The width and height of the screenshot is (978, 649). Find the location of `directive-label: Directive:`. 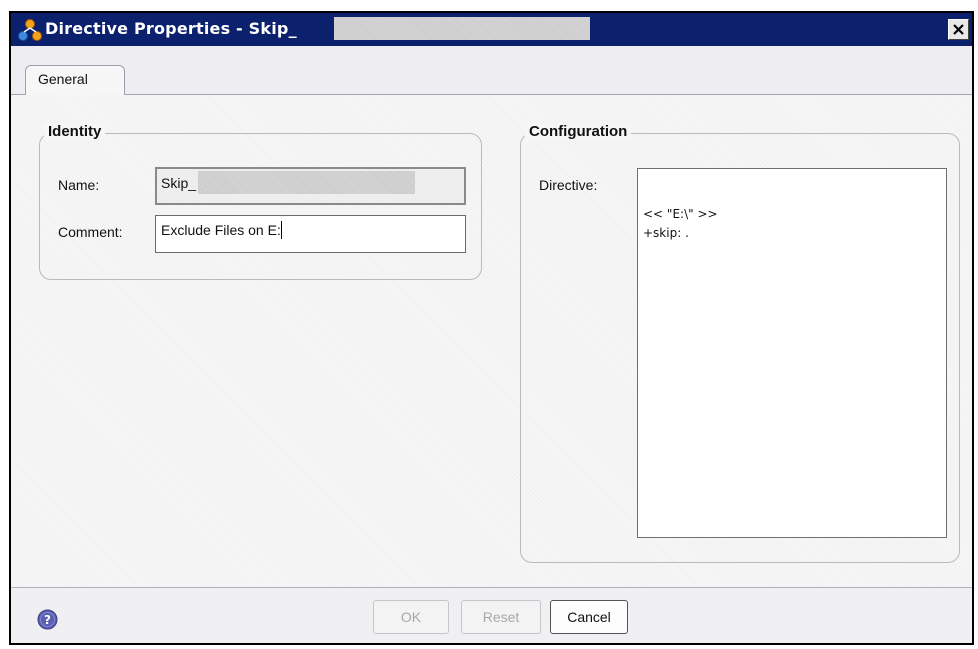

directive-label: Directive: is located at coordinates (568, 185).